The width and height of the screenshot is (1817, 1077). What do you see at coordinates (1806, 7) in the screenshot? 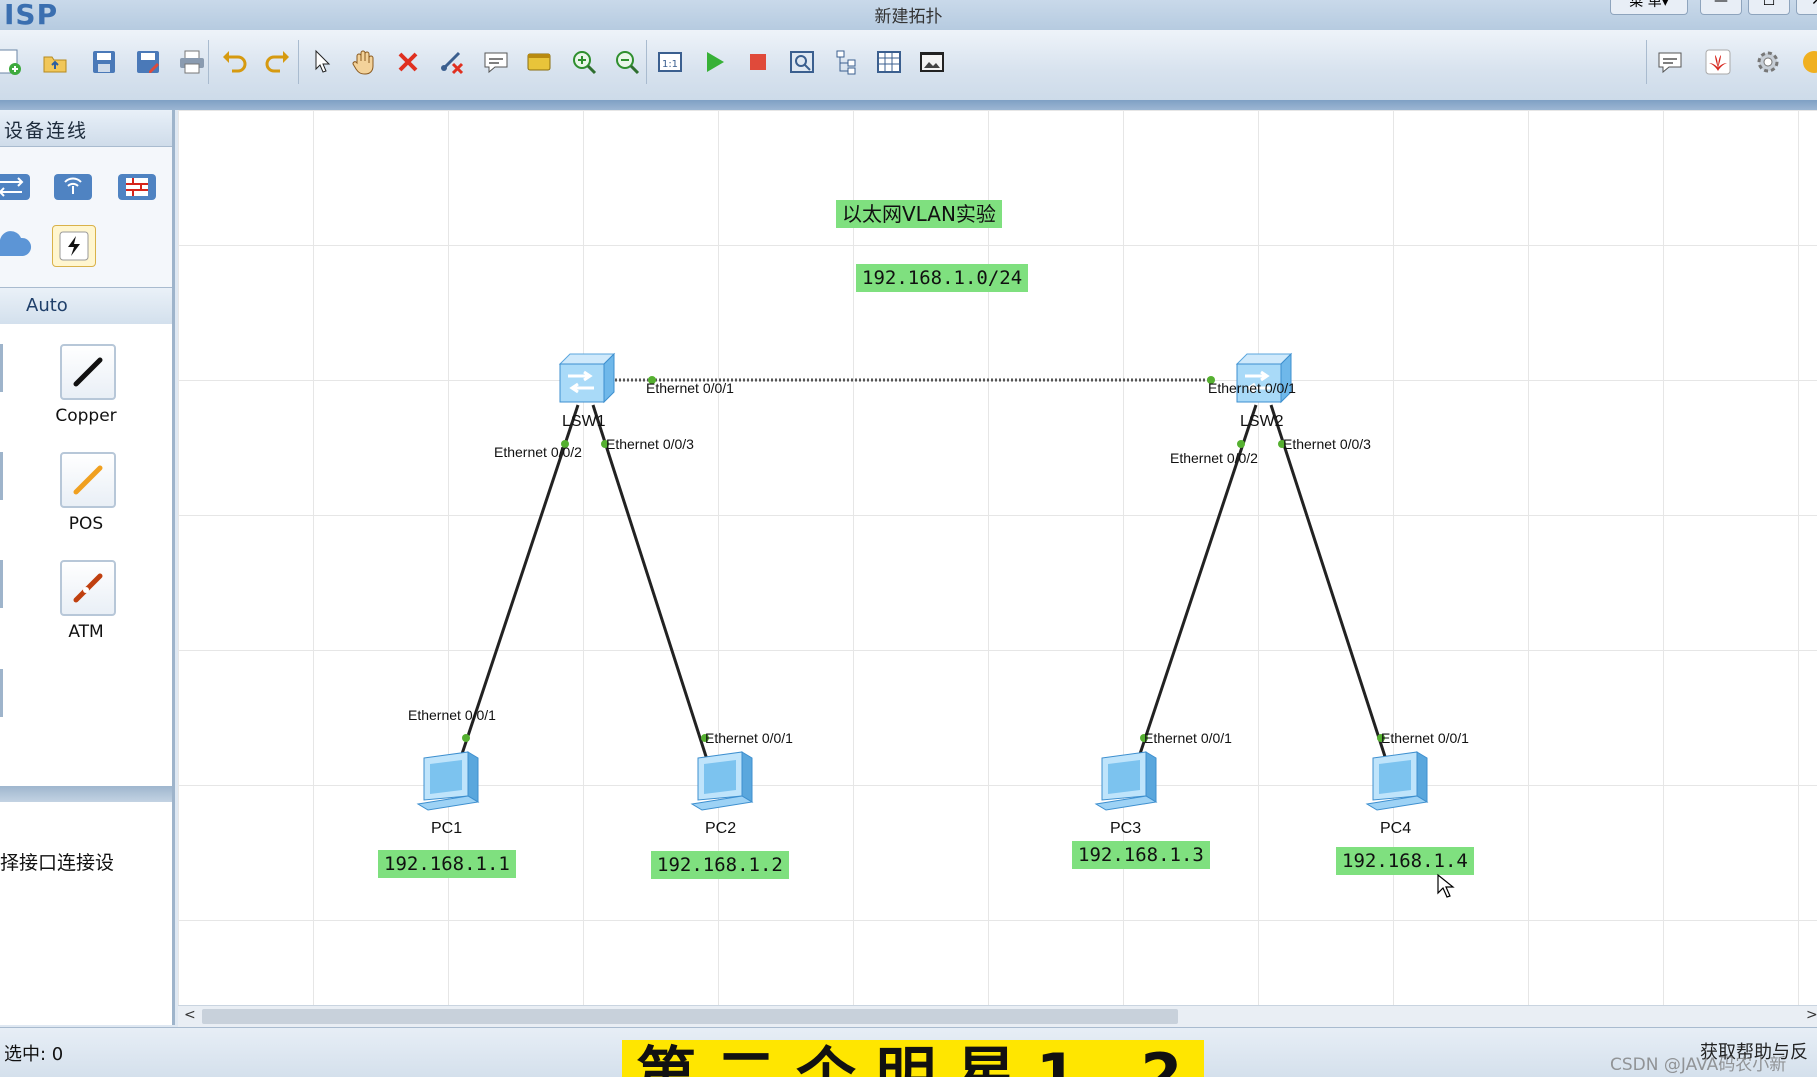
I see `close-button: ✕` at bounding box center [1806, 7].